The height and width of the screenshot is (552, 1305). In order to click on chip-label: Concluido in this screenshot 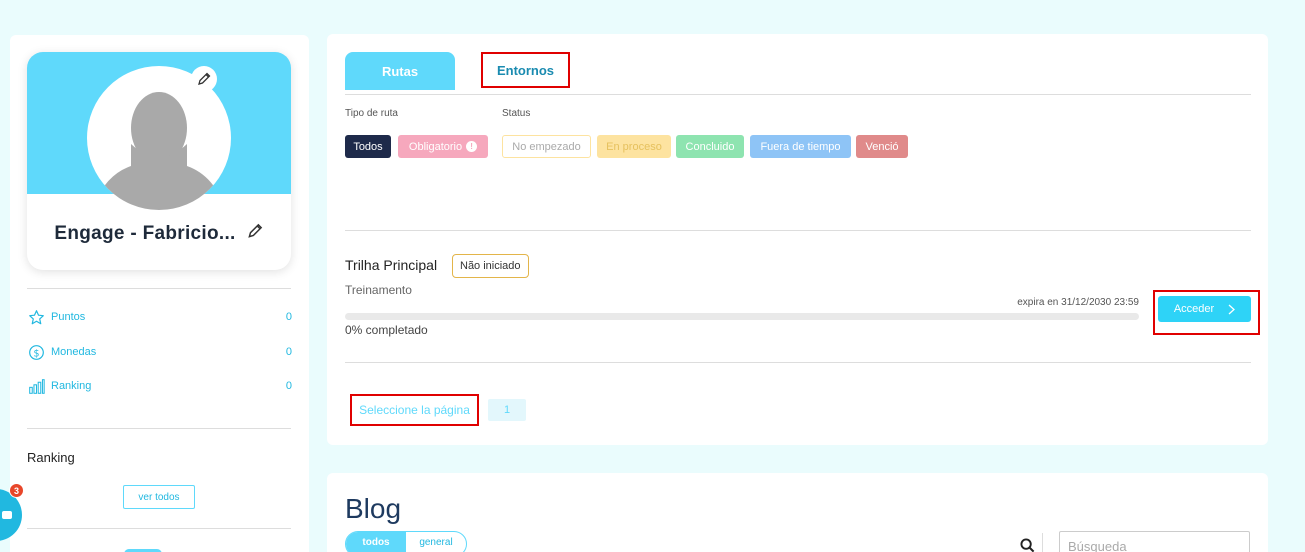, I will do `click(710, 146)`.